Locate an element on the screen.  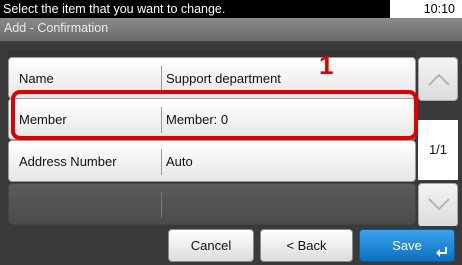
page-indicator: 1/1 is located at coordinates (438, 150).